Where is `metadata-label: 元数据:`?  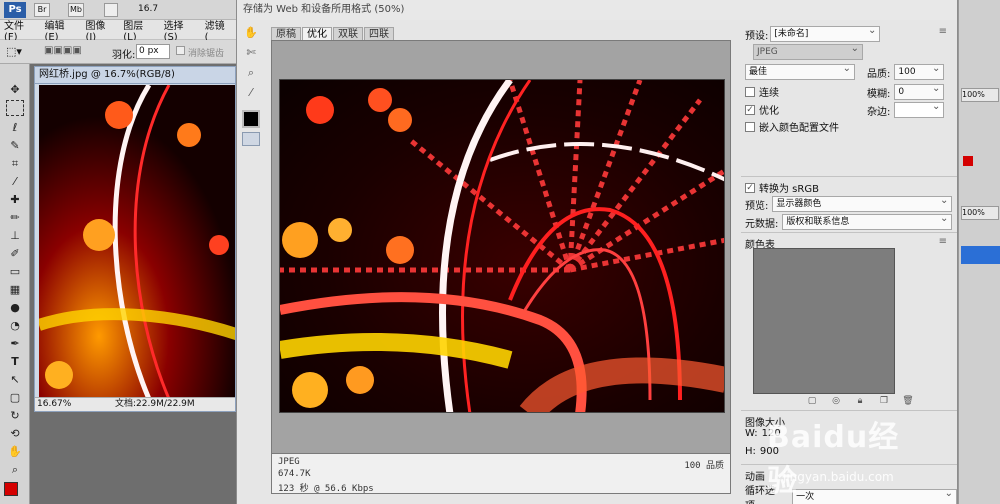 metadata-label: 元数据: is located at coordinates (762, 224).